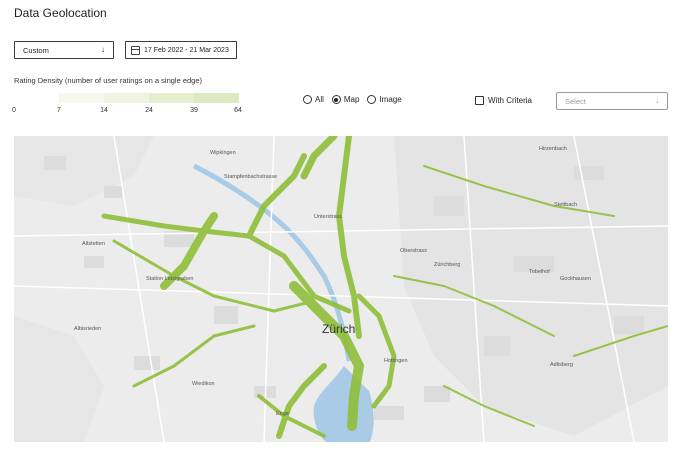 This screenshot has height=456, width=680. I want to click on view-mode-group: All Map Image, so click(352, 99).